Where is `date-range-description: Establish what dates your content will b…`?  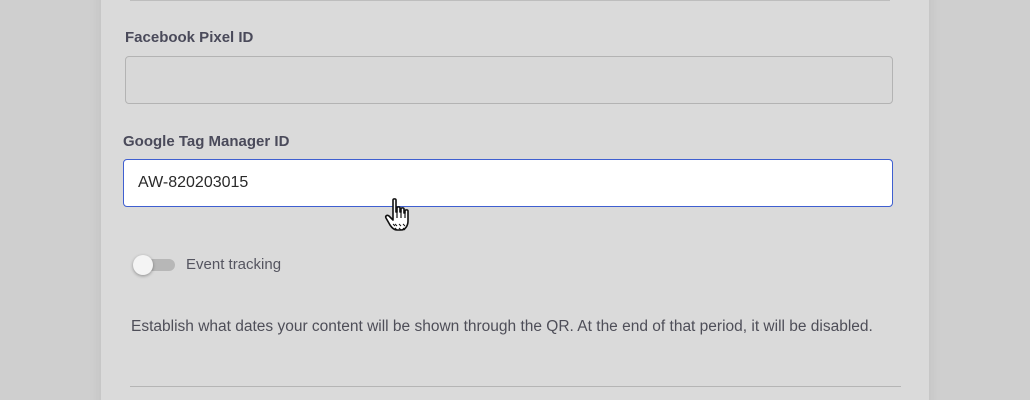
date-range-description: Establish what dates your content will b… is located at coordinates (502, 326).